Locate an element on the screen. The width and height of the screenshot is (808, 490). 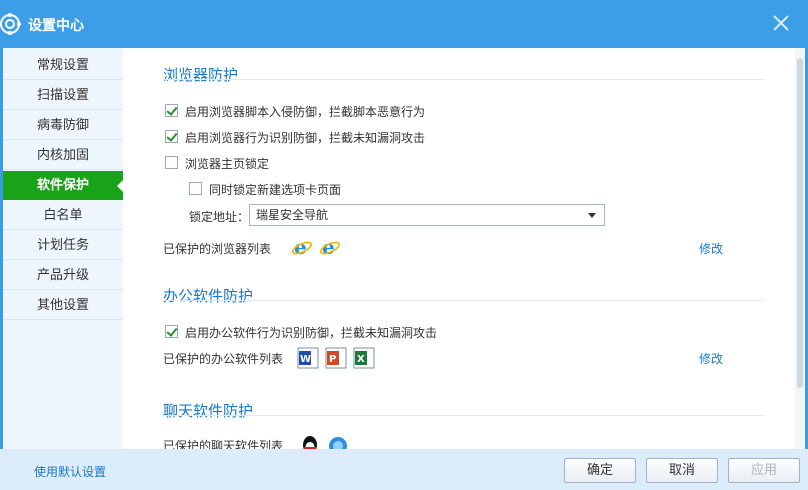
sidebar-item-general: 常规设置 is located at coordinates (63, 65).